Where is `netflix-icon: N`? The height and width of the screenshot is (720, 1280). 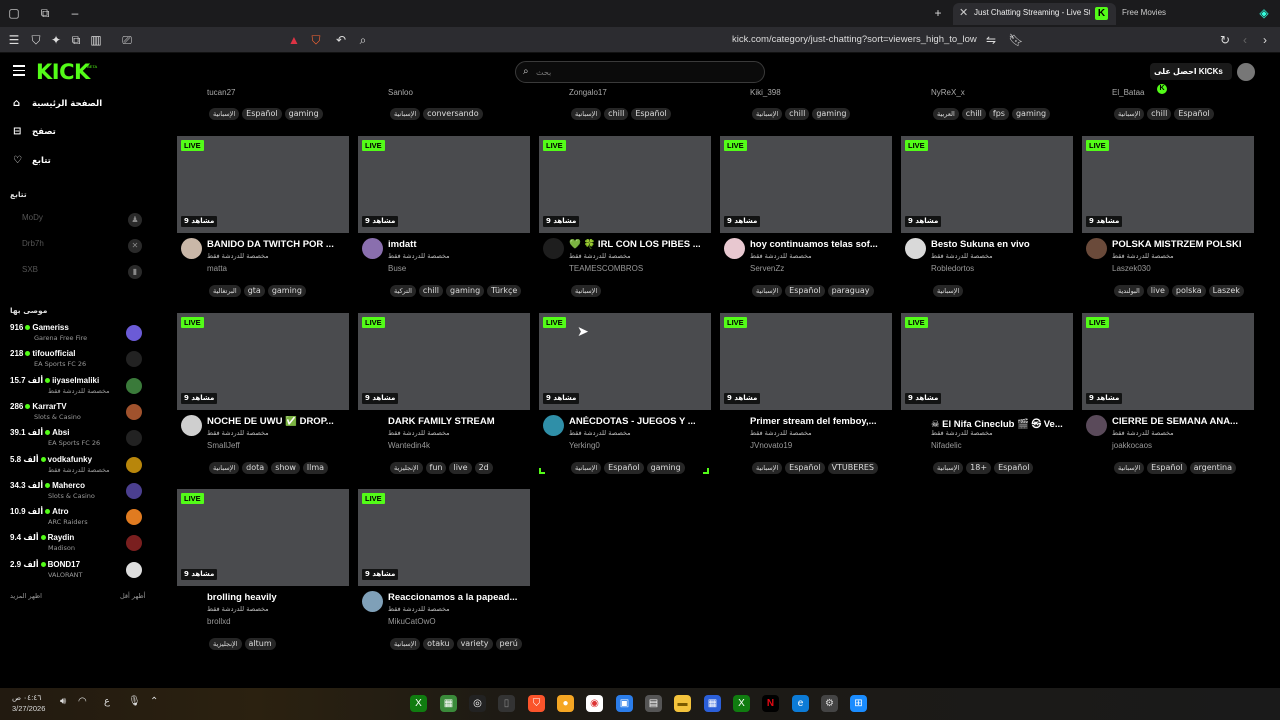 netflix-icon: N is located at coordinates (770, 703).